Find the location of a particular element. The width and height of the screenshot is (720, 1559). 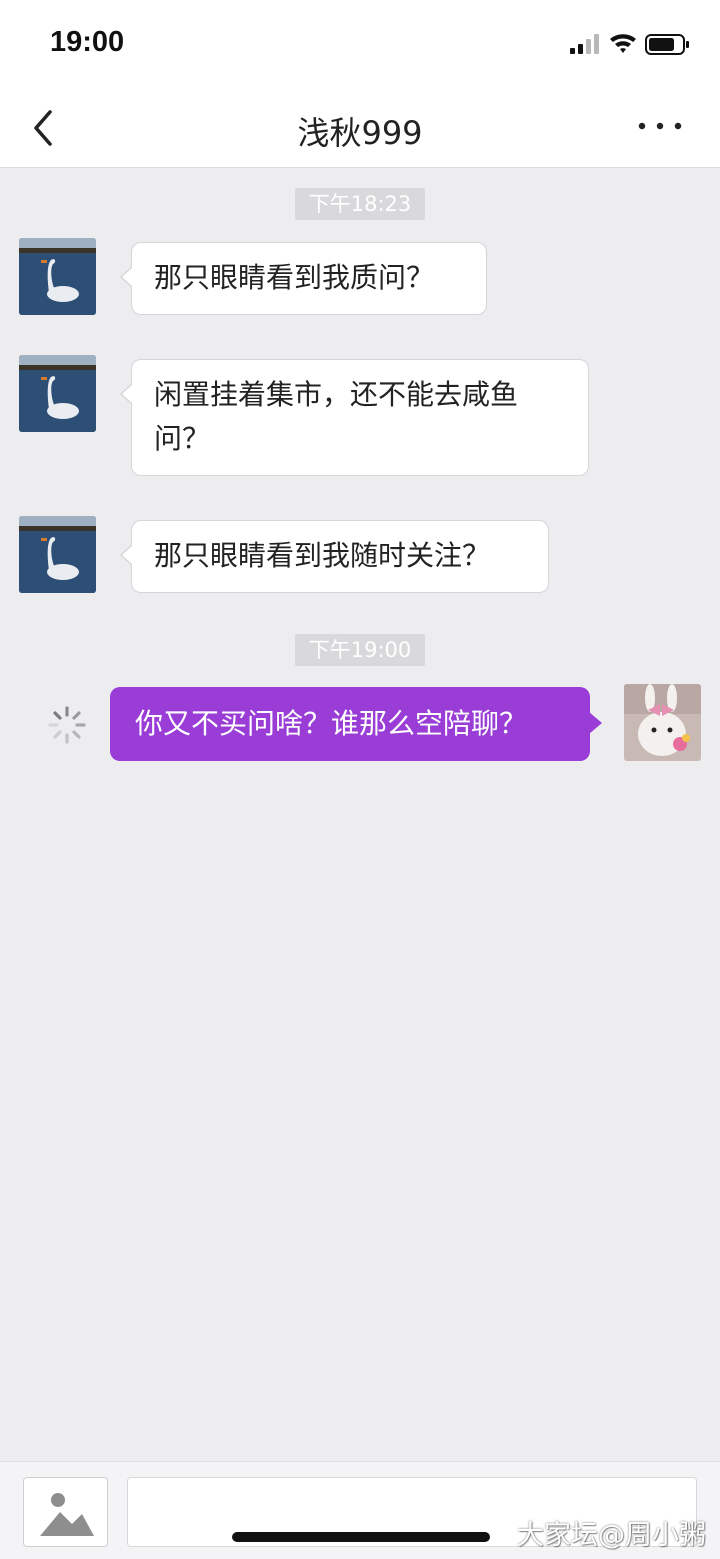

wifi-icon is located at coordinates (623, 43).